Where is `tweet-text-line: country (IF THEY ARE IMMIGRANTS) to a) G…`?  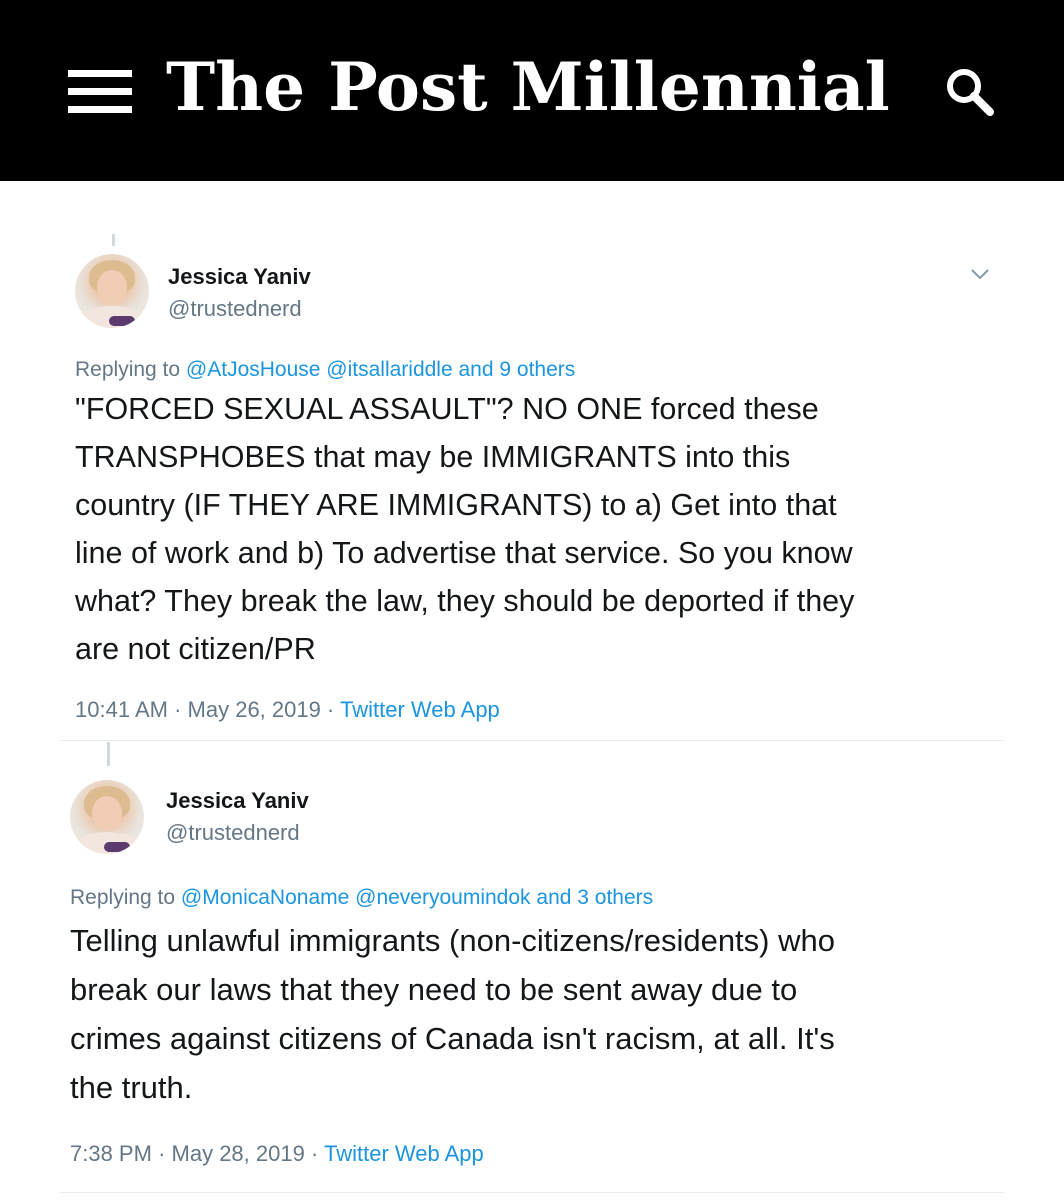 tweet-text-line: country (IF THEY ARE IMMIGRANTS) to a) G… is located at coordinates (456, 505).